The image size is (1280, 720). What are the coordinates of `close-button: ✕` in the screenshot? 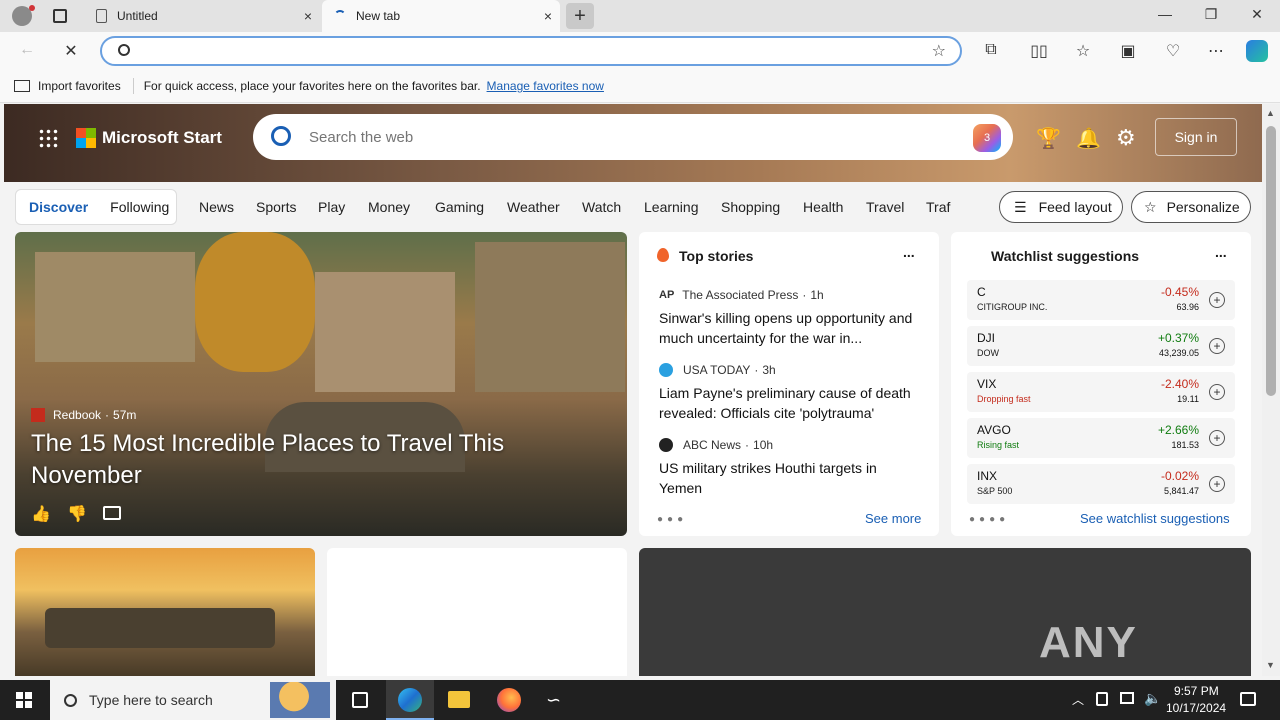 It's located at (1257, 14).